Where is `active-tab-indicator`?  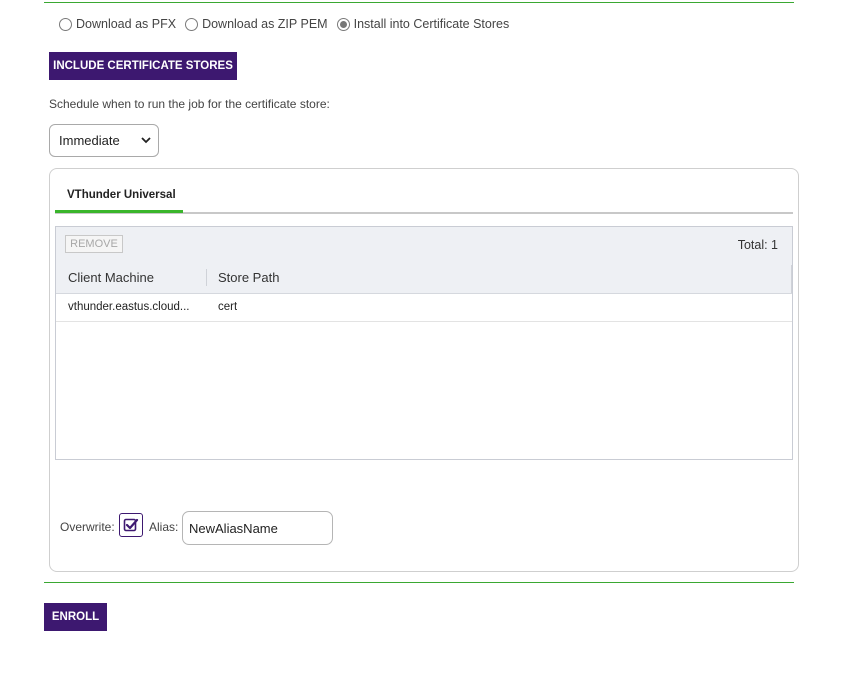
active-tab-indicator is located at coordinates (119, 211).